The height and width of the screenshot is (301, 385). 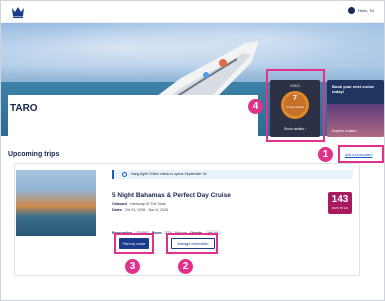 I want to click on highlight-plan-button, so click(x=134, y=243).